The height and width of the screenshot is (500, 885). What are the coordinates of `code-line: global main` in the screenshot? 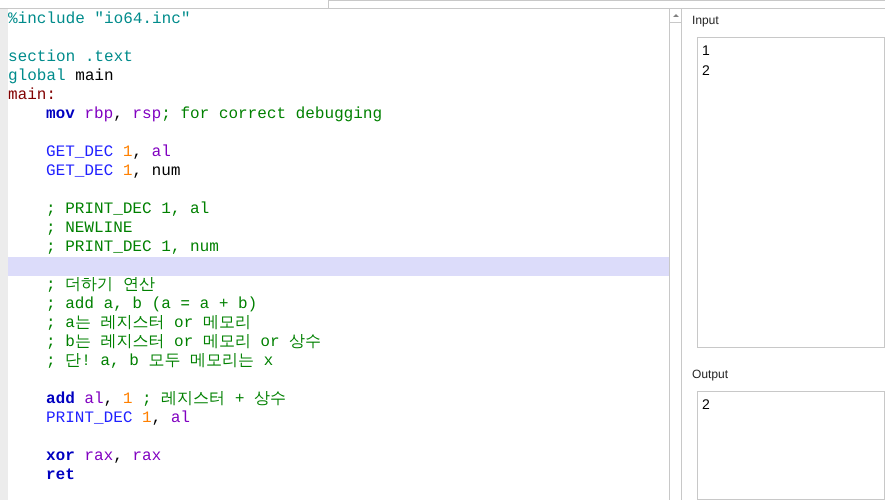 It's located at (61, 76).